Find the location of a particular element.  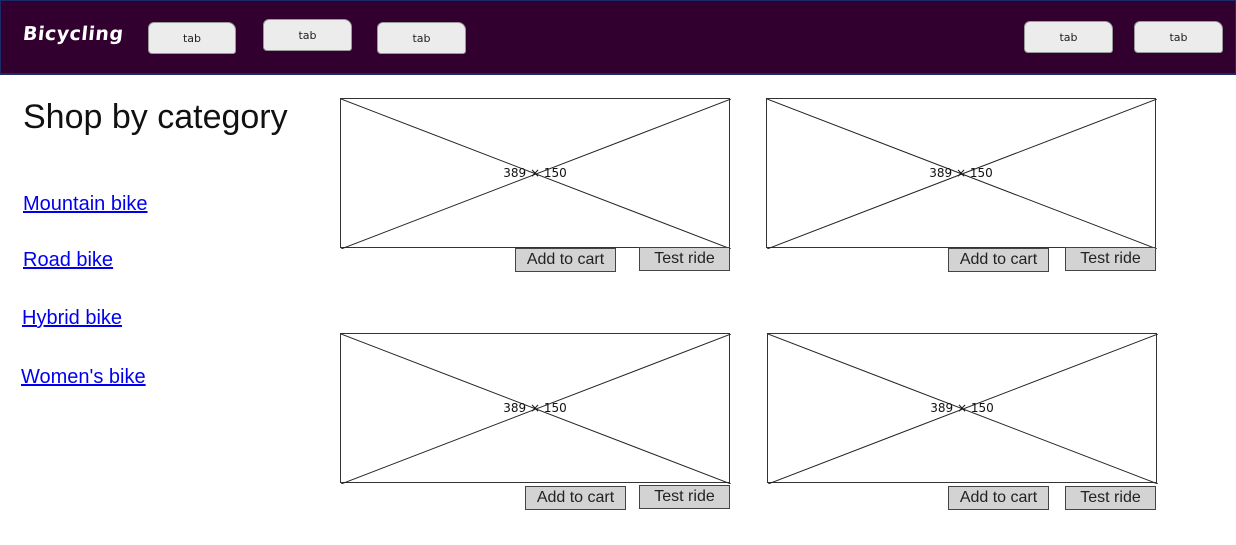

nav-tab-3: tab is located at coordinates (421, 38).